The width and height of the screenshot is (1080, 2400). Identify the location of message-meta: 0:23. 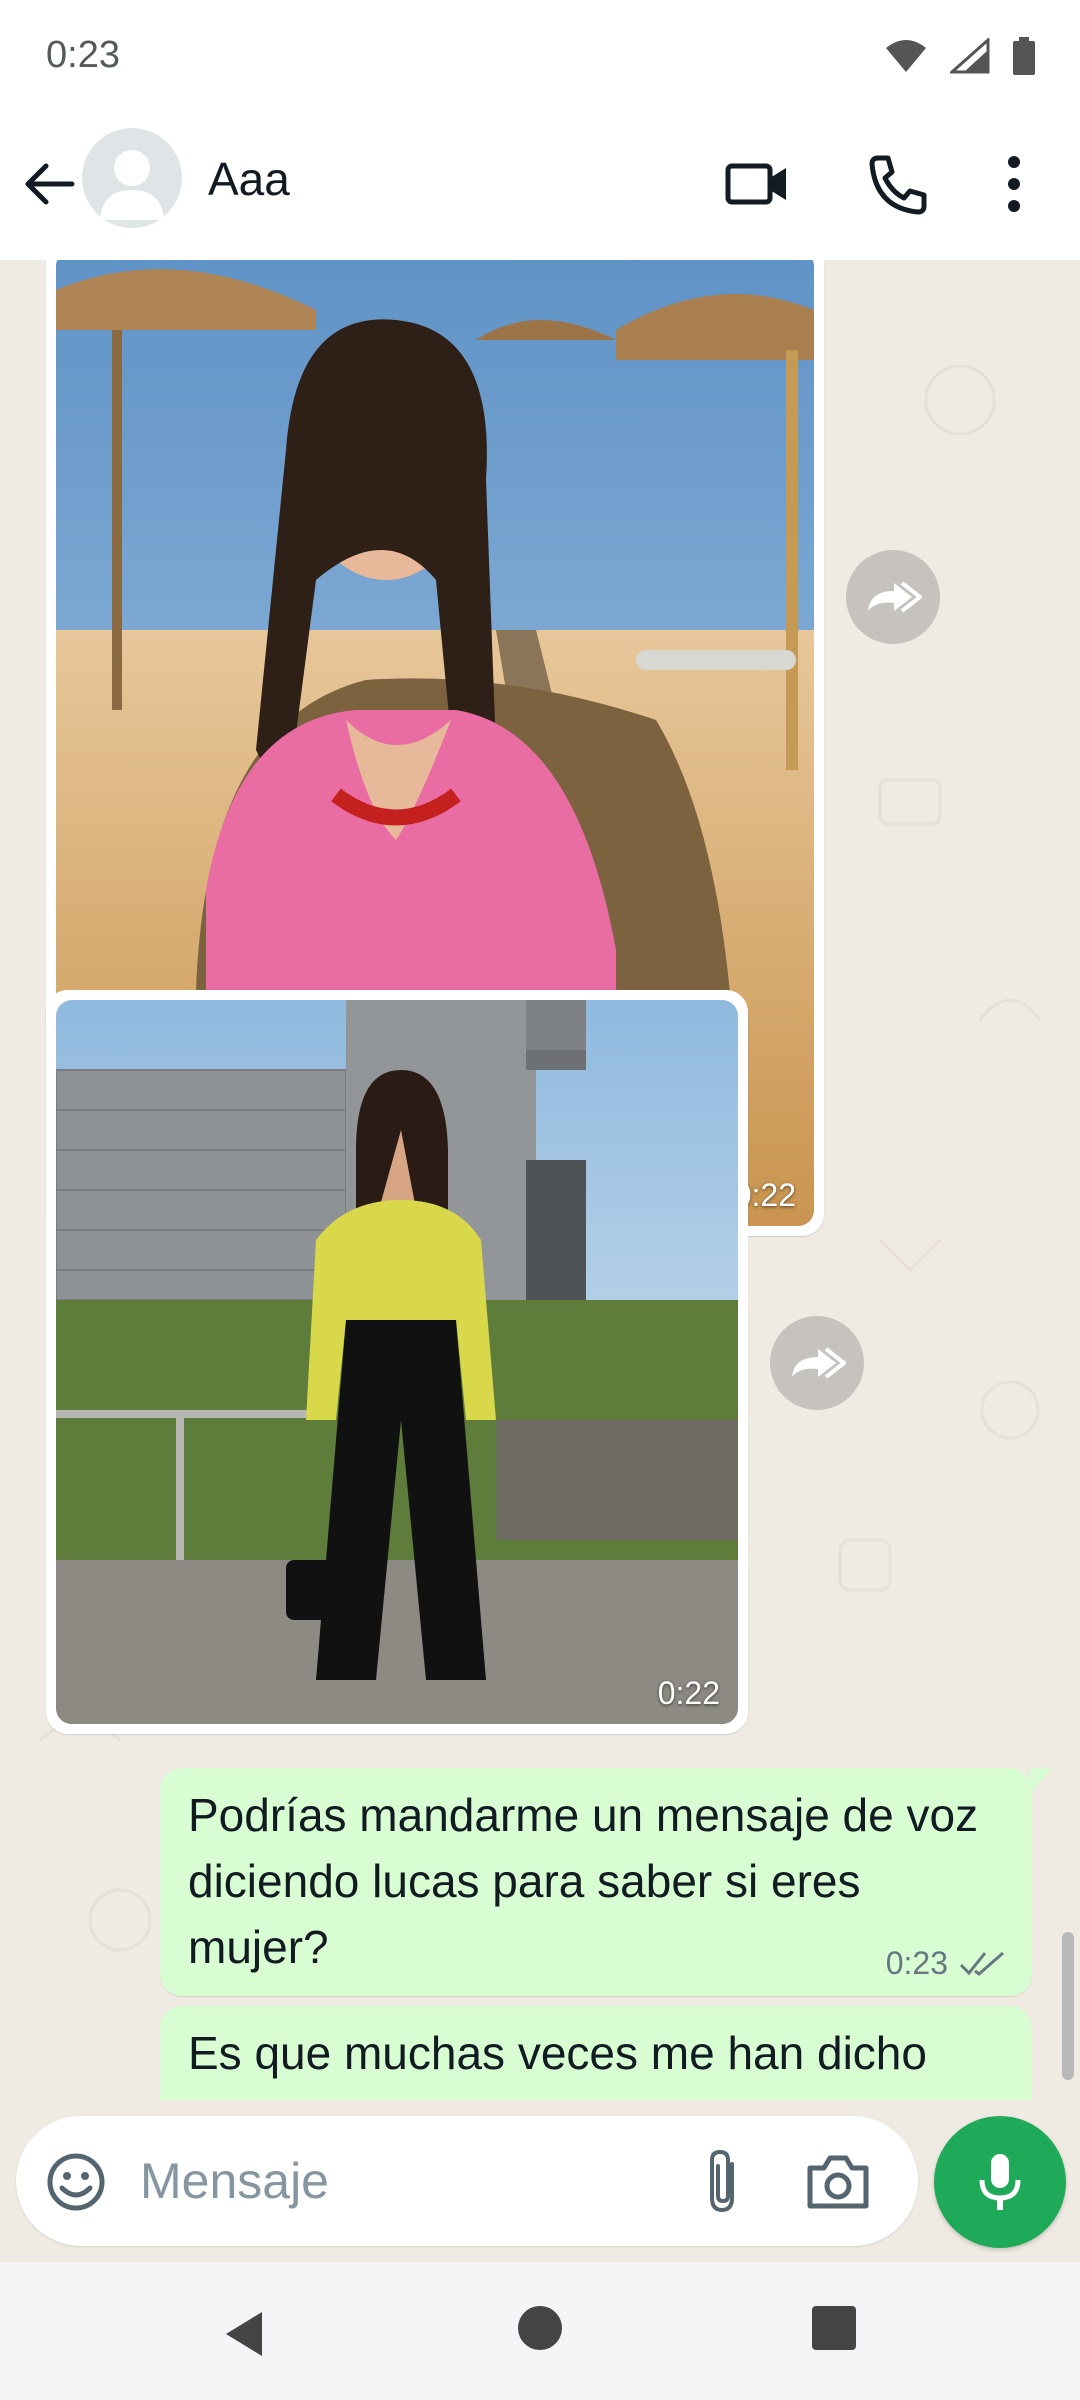
(947, 1963).